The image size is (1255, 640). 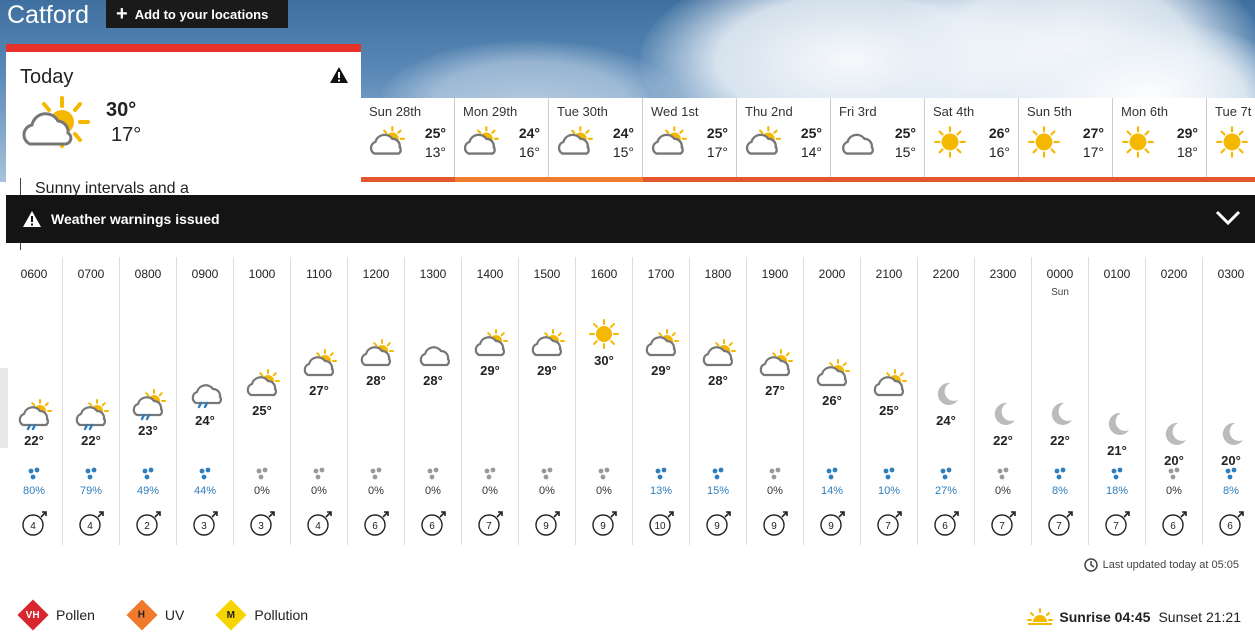 I want to click on svg-text: 6, so click(x=1230, y=526).